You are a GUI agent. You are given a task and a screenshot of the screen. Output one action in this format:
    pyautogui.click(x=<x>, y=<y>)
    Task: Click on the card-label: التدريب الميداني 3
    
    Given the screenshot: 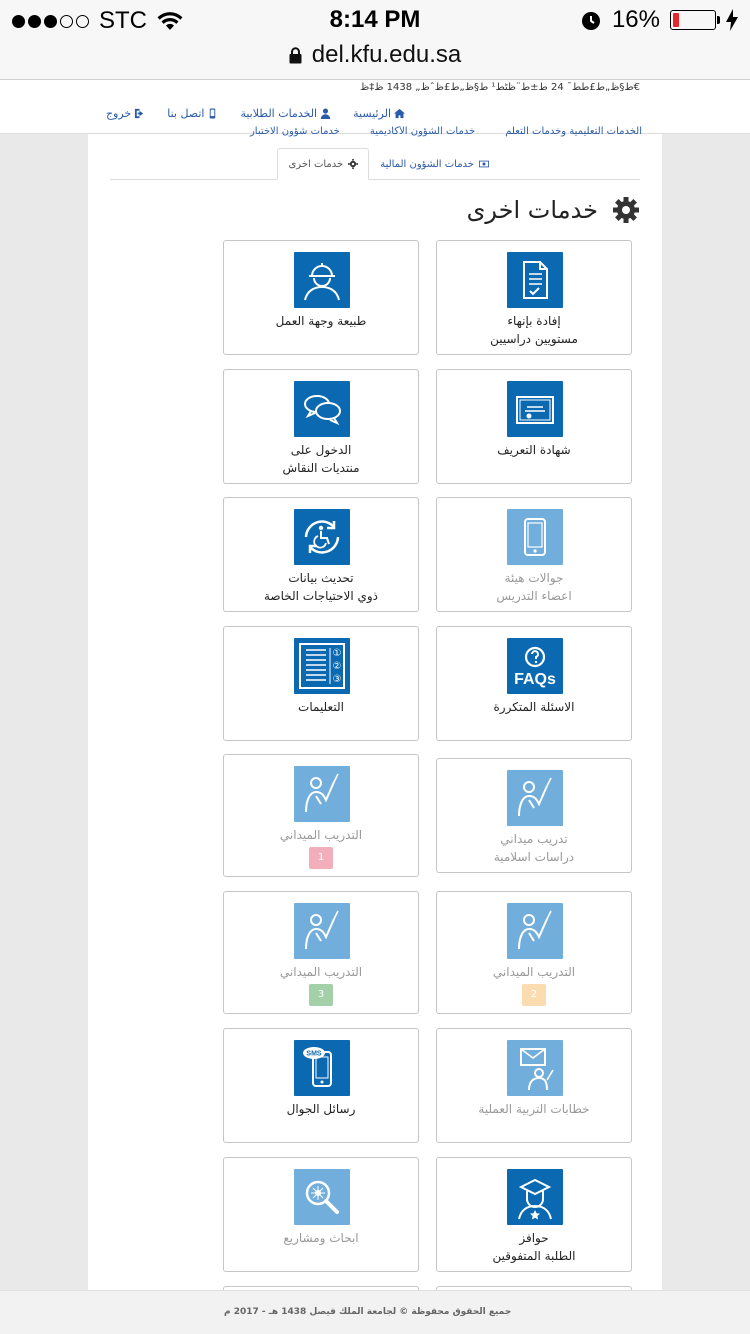 What is the action you would take?
    pyautogui.click(x=321, y=984)
    